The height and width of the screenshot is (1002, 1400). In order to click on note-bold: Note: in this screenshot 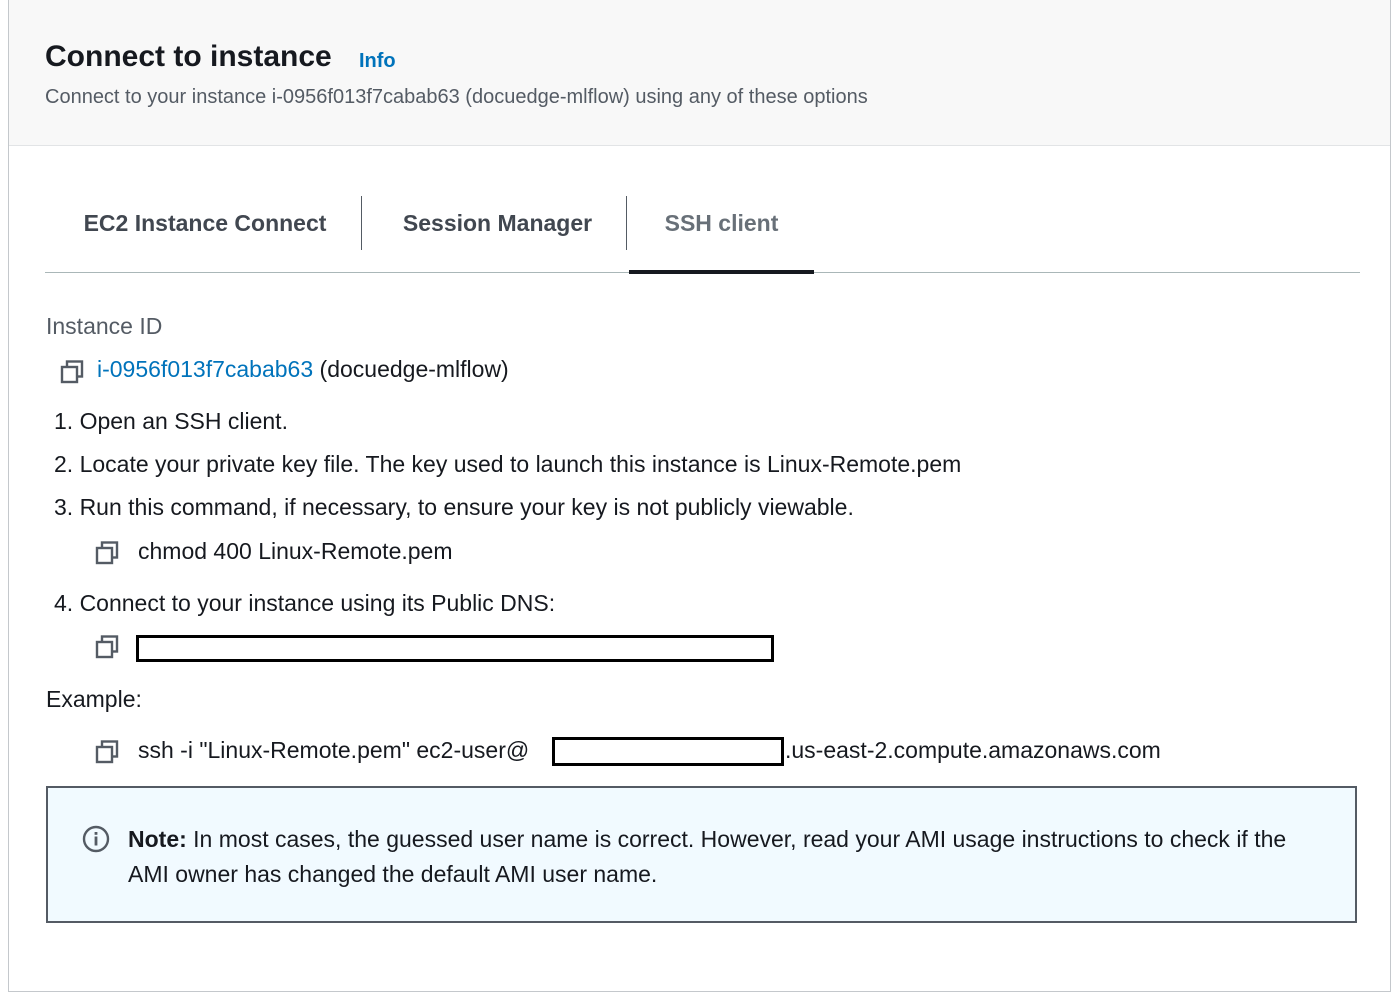, I will do `click(157, 839)`.